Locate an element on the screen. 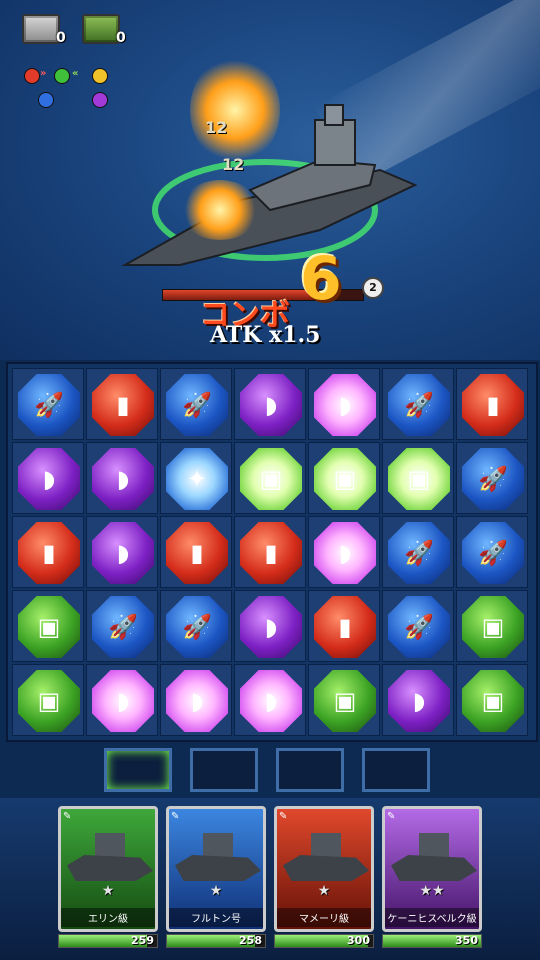  ship-hp-value: 259 is located at coordinates (142, 940).